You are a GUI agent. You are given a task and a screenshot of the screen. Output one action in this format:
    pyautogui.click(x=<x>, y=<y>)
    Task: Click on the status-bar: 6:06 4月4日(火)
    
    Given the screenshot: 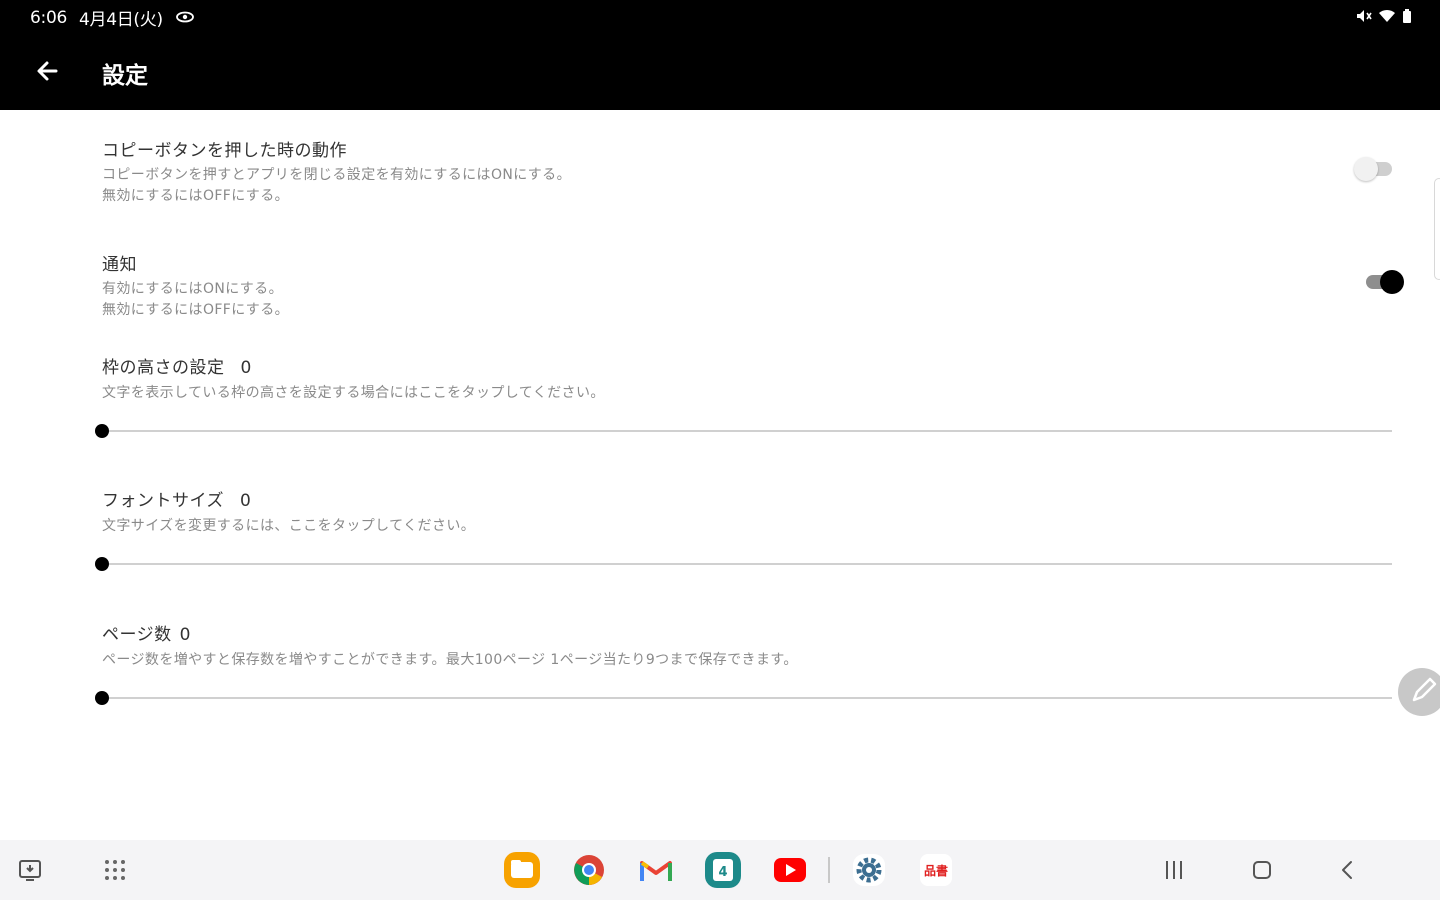 What is the action you would take?
    pyautogui.click(x=720, y=16)
    